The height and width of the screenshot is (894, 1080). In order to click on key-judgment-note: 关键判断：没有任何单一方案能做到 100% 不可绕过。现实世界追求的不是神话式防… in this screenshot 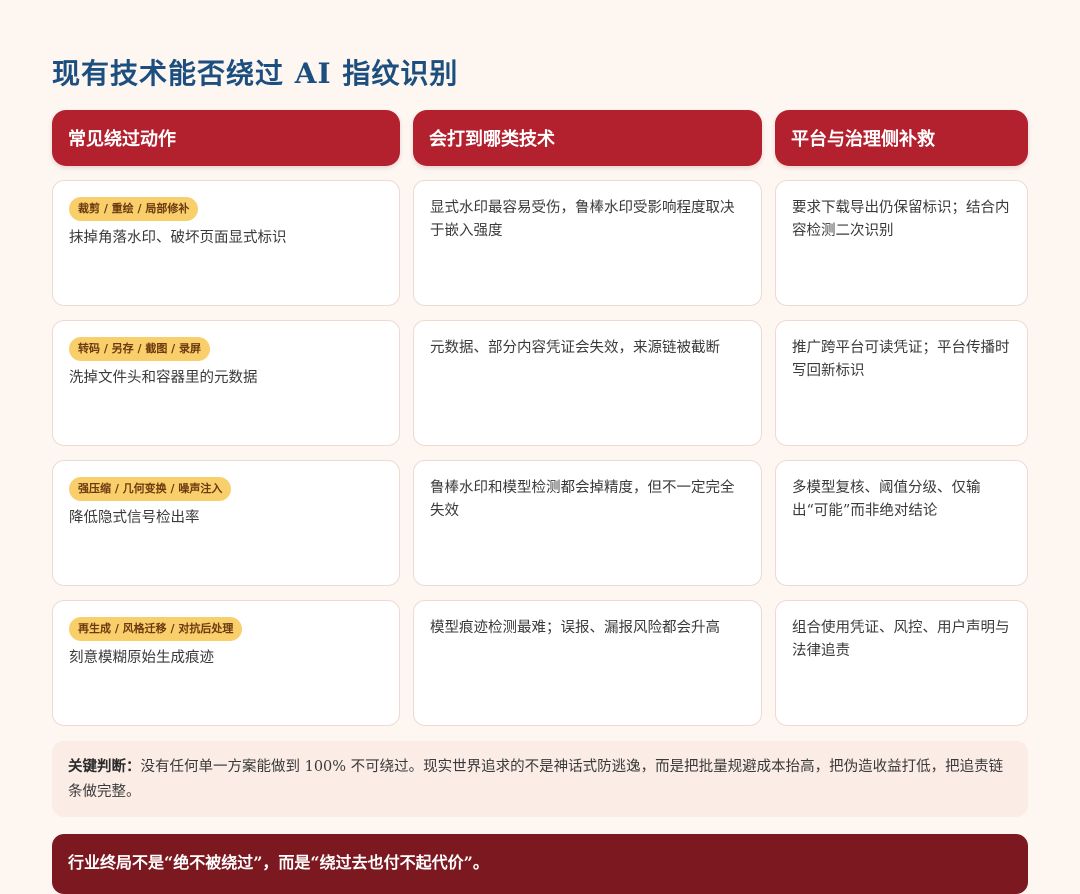, I will do `click(540, 779)`.